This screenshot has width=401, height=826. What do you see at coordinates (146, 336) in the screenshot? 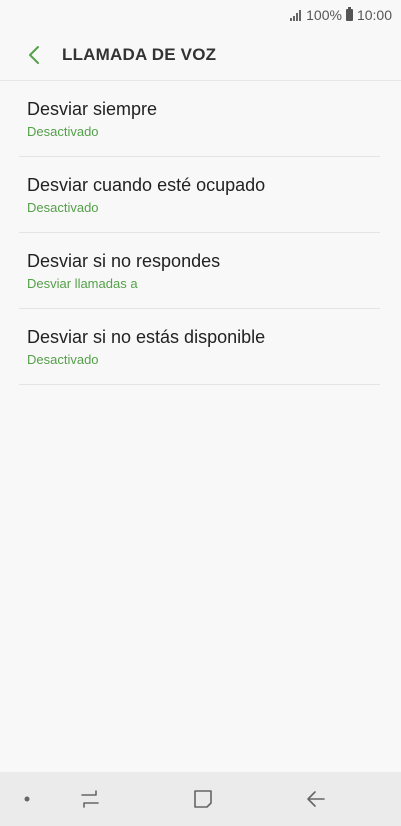
I see `item-title: Desviar si no estás disponible` at bounding box center [146, 336].